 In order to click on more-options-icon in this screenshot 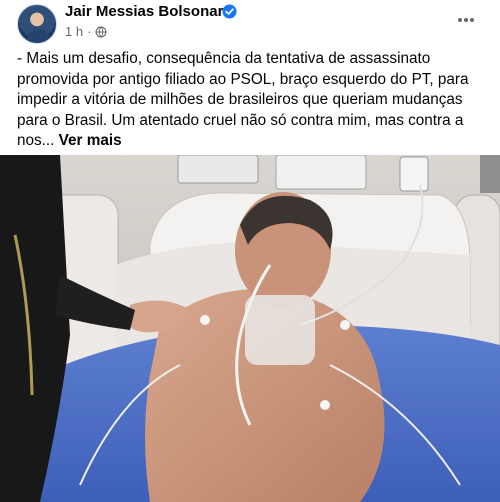, I will do `click(466, 20)`.